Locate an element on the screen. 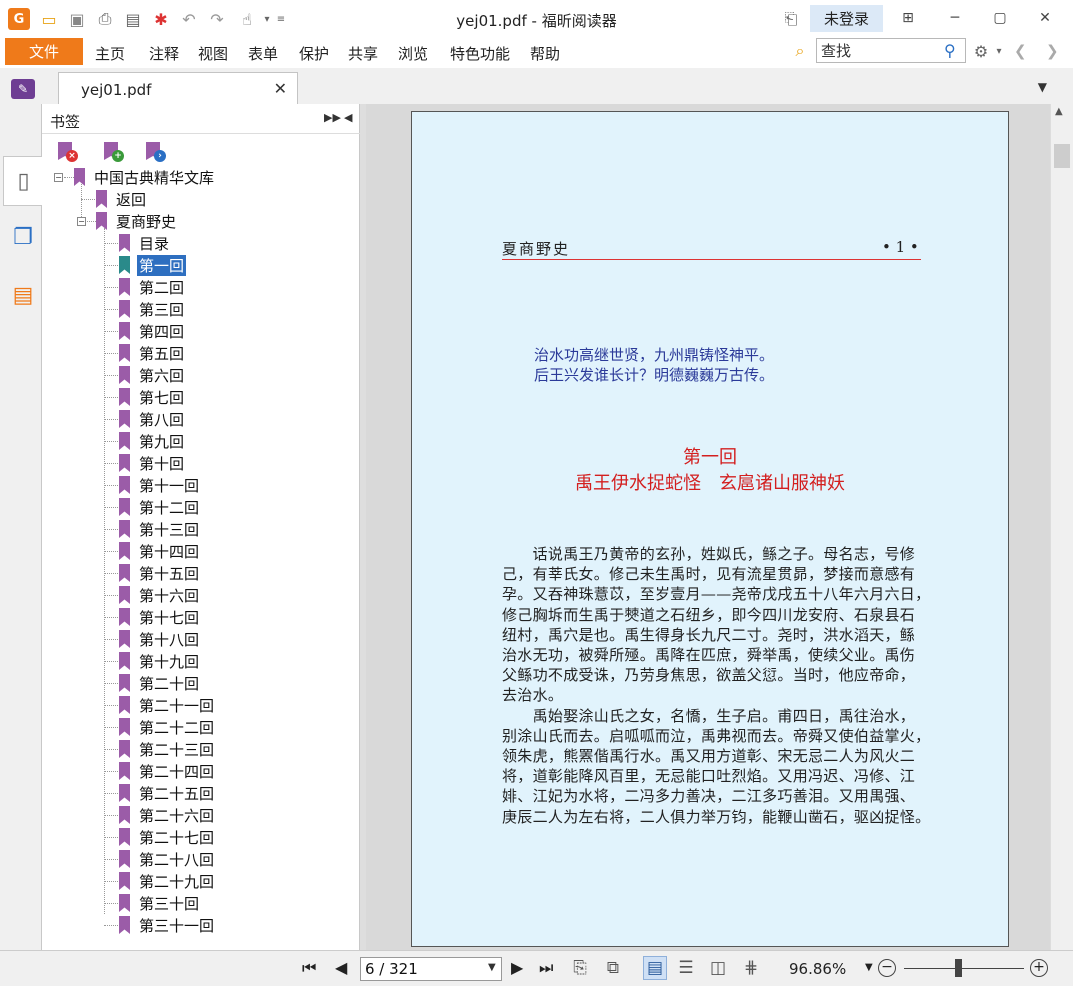  bookmark-item: 第二十八回 is located at coordinates (167, 859).